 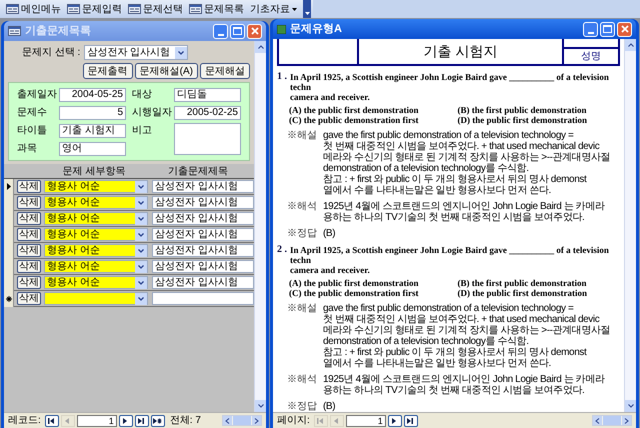 What do you see at coordinates (92, 131) in the screenshot?
I see `input-field: 기출 시험지` at bounding box center [92, 131].